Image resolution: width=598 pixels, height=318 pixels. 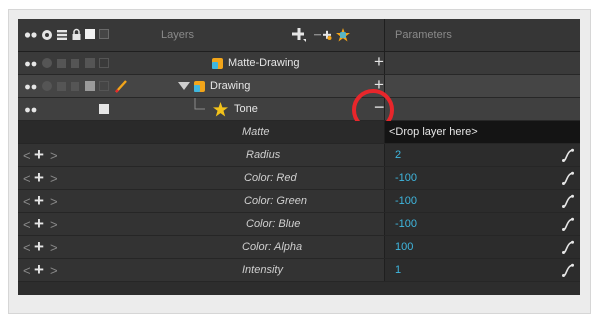 I want to click on param-row: < + > Color: Alpha 100, so click(x=299, y=247).